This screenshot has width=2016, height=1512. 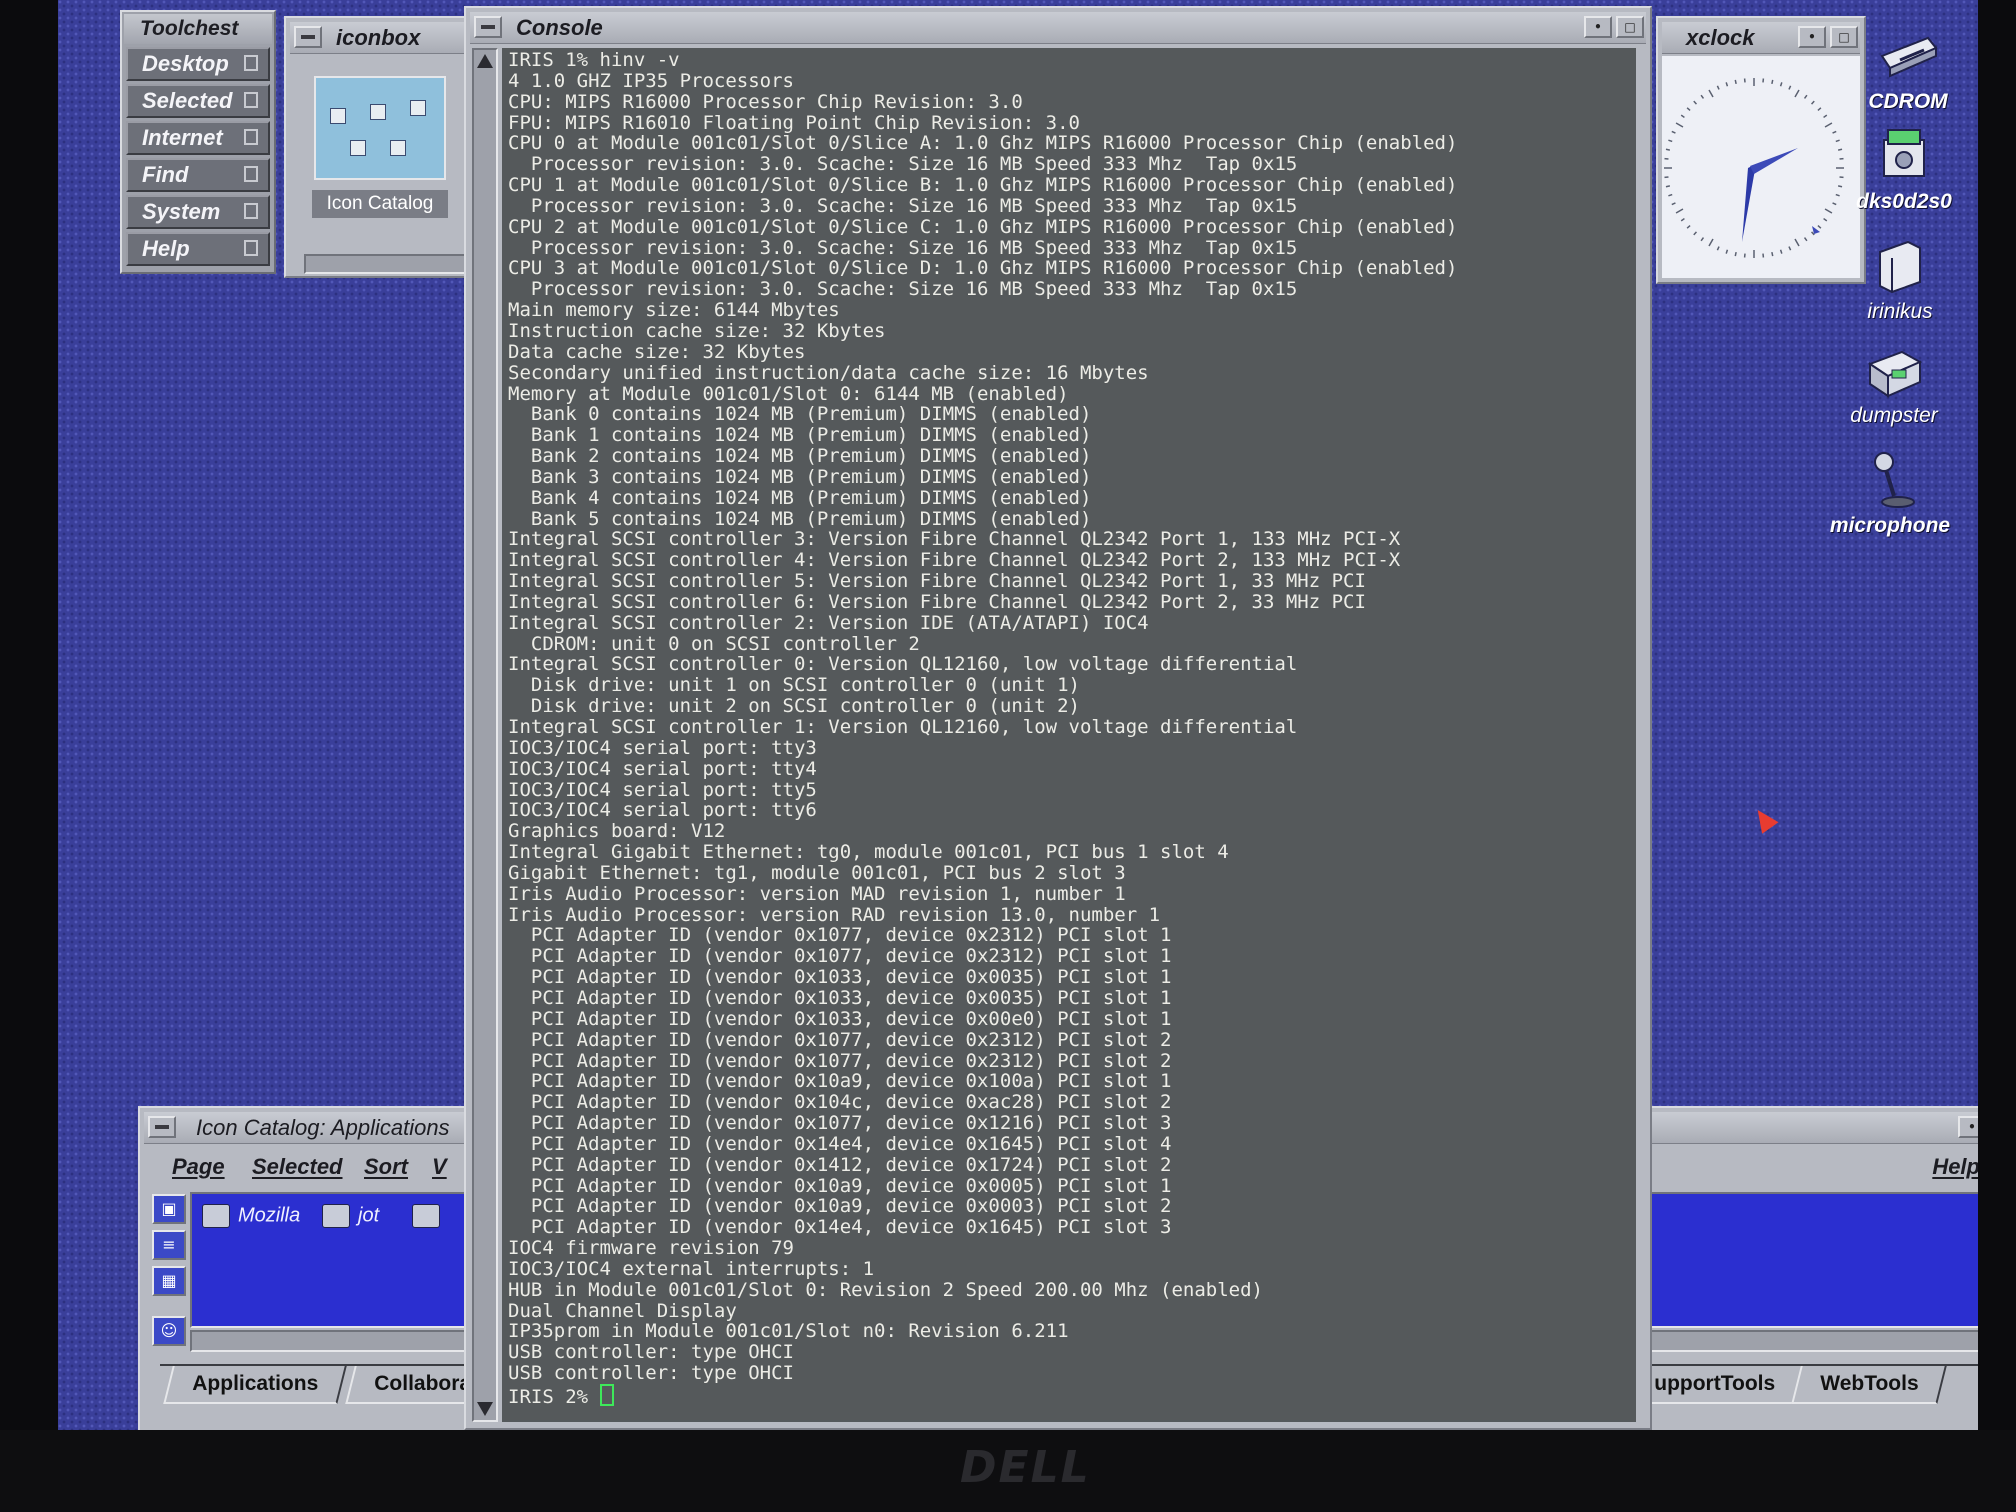 I want to click on iconbox-titlebar: iconbox, so click(x=384, y=38).